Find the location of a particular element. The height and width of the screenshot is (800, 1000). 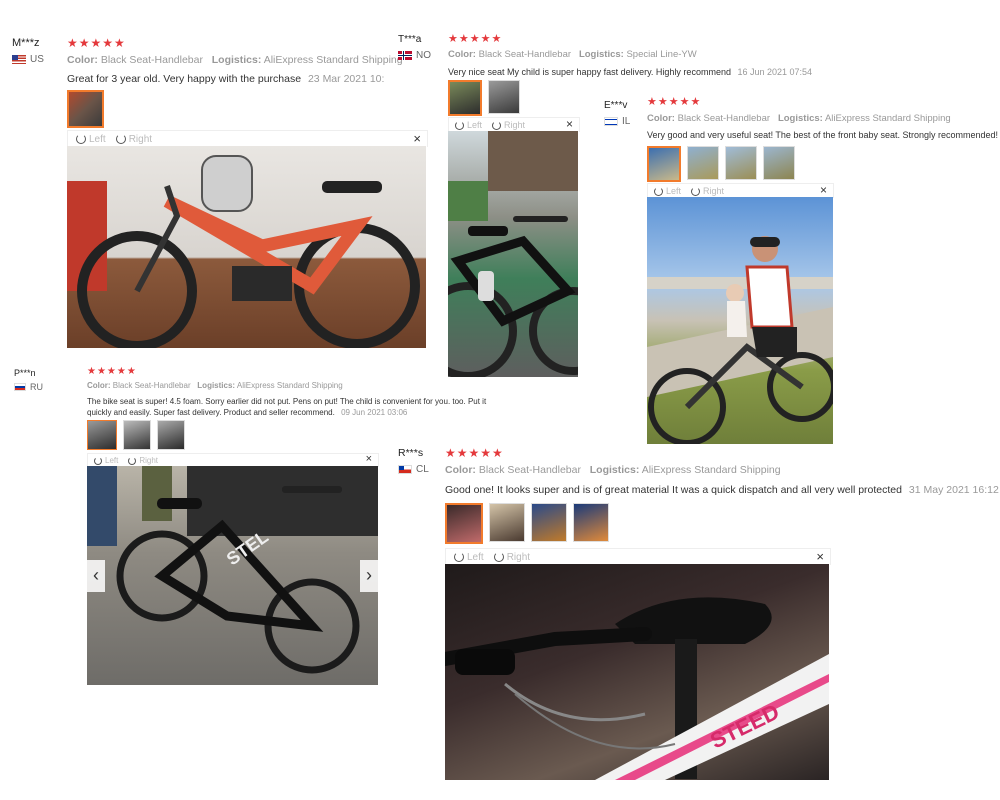

review-photo: STEL ‹ › is located at coordinates (232, 575).